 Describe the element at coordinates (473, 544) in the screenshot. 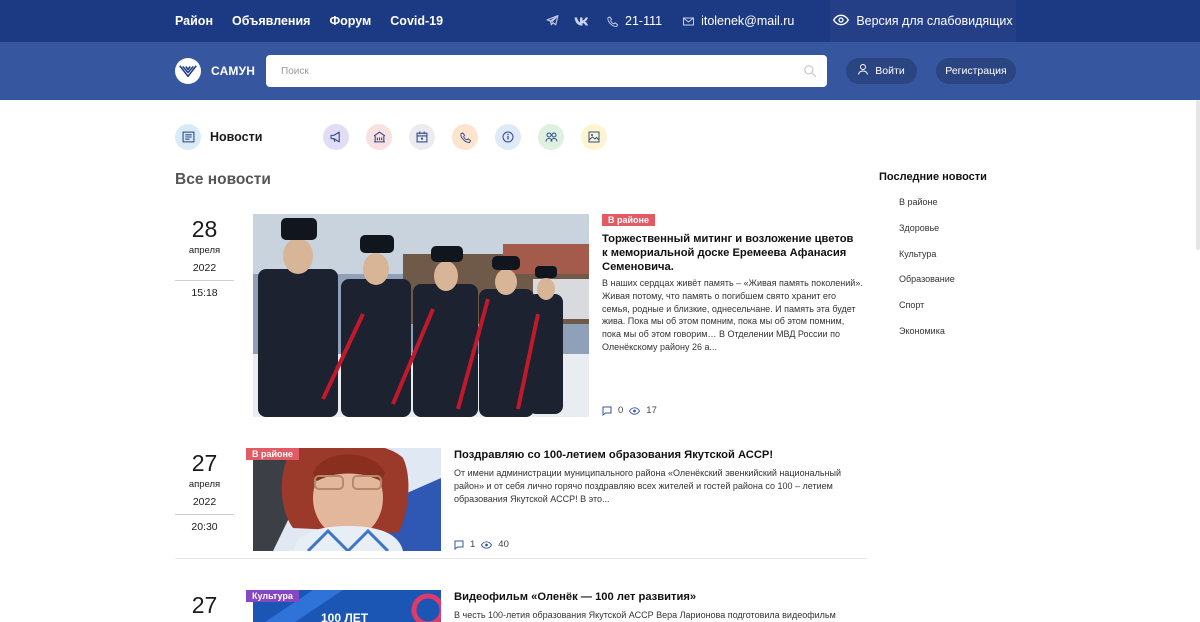

I see `comment-count: 1` at that location.